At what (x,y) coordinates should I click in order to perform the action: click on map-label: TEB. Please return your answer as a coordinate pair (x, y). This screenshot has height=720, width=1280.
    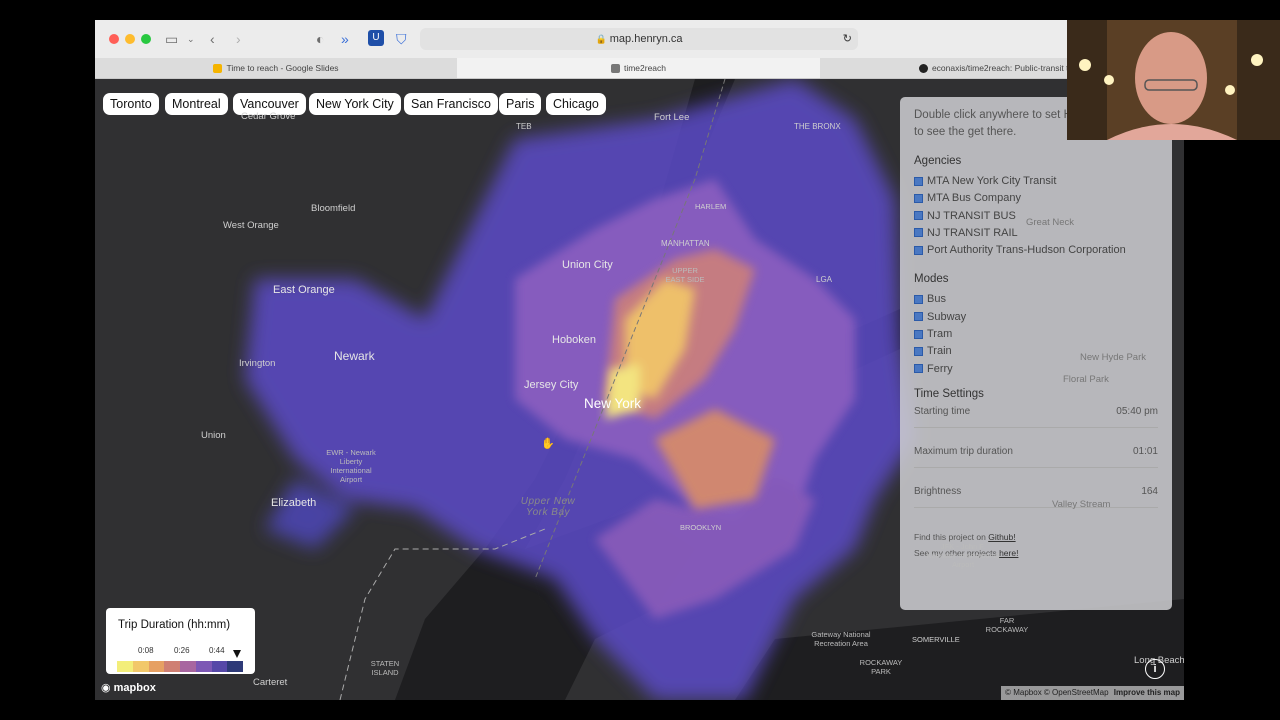
    Looking at the image, I should click on (524, 126).